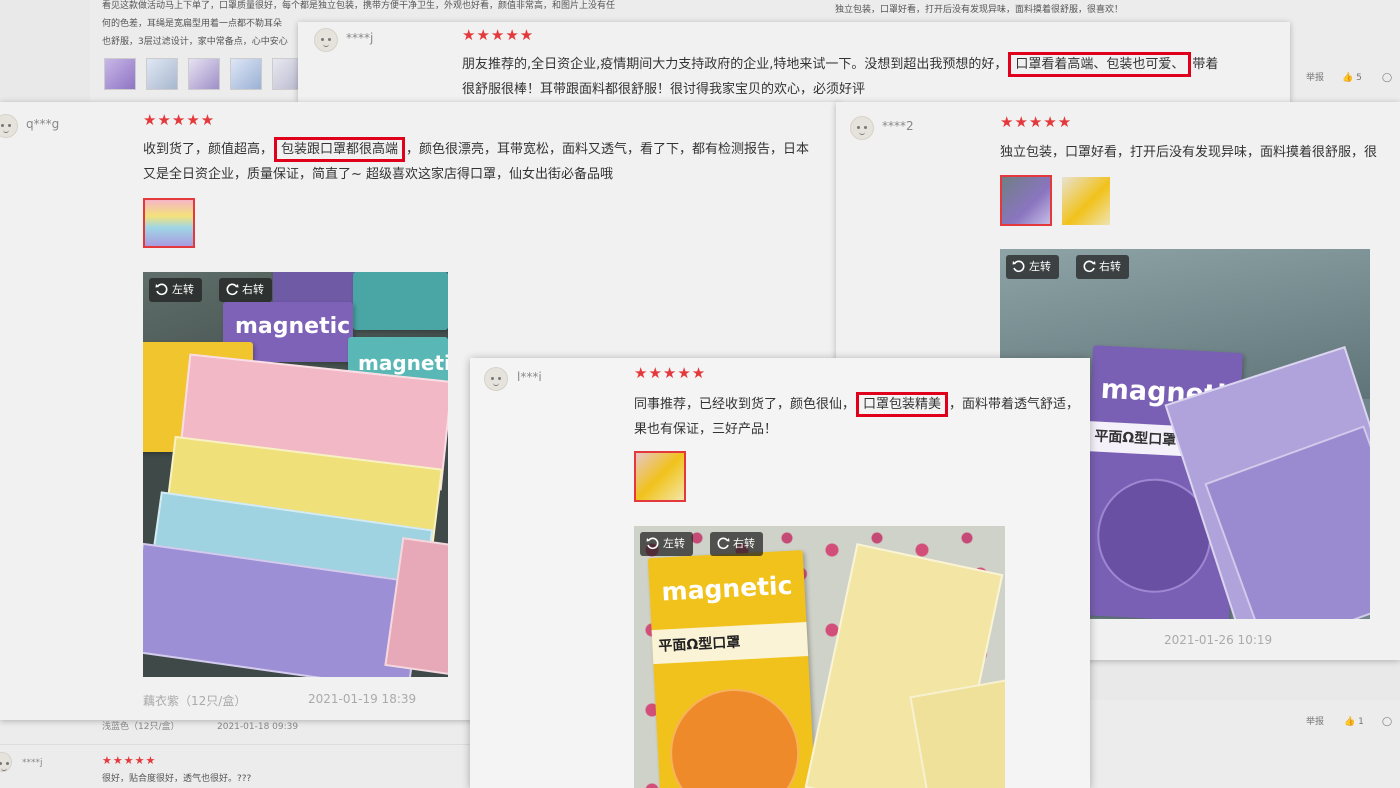  Describe the element at coordinates (362, 699) in the screenshot. I see `review-date: 2021-01-19 18:39` at that location.